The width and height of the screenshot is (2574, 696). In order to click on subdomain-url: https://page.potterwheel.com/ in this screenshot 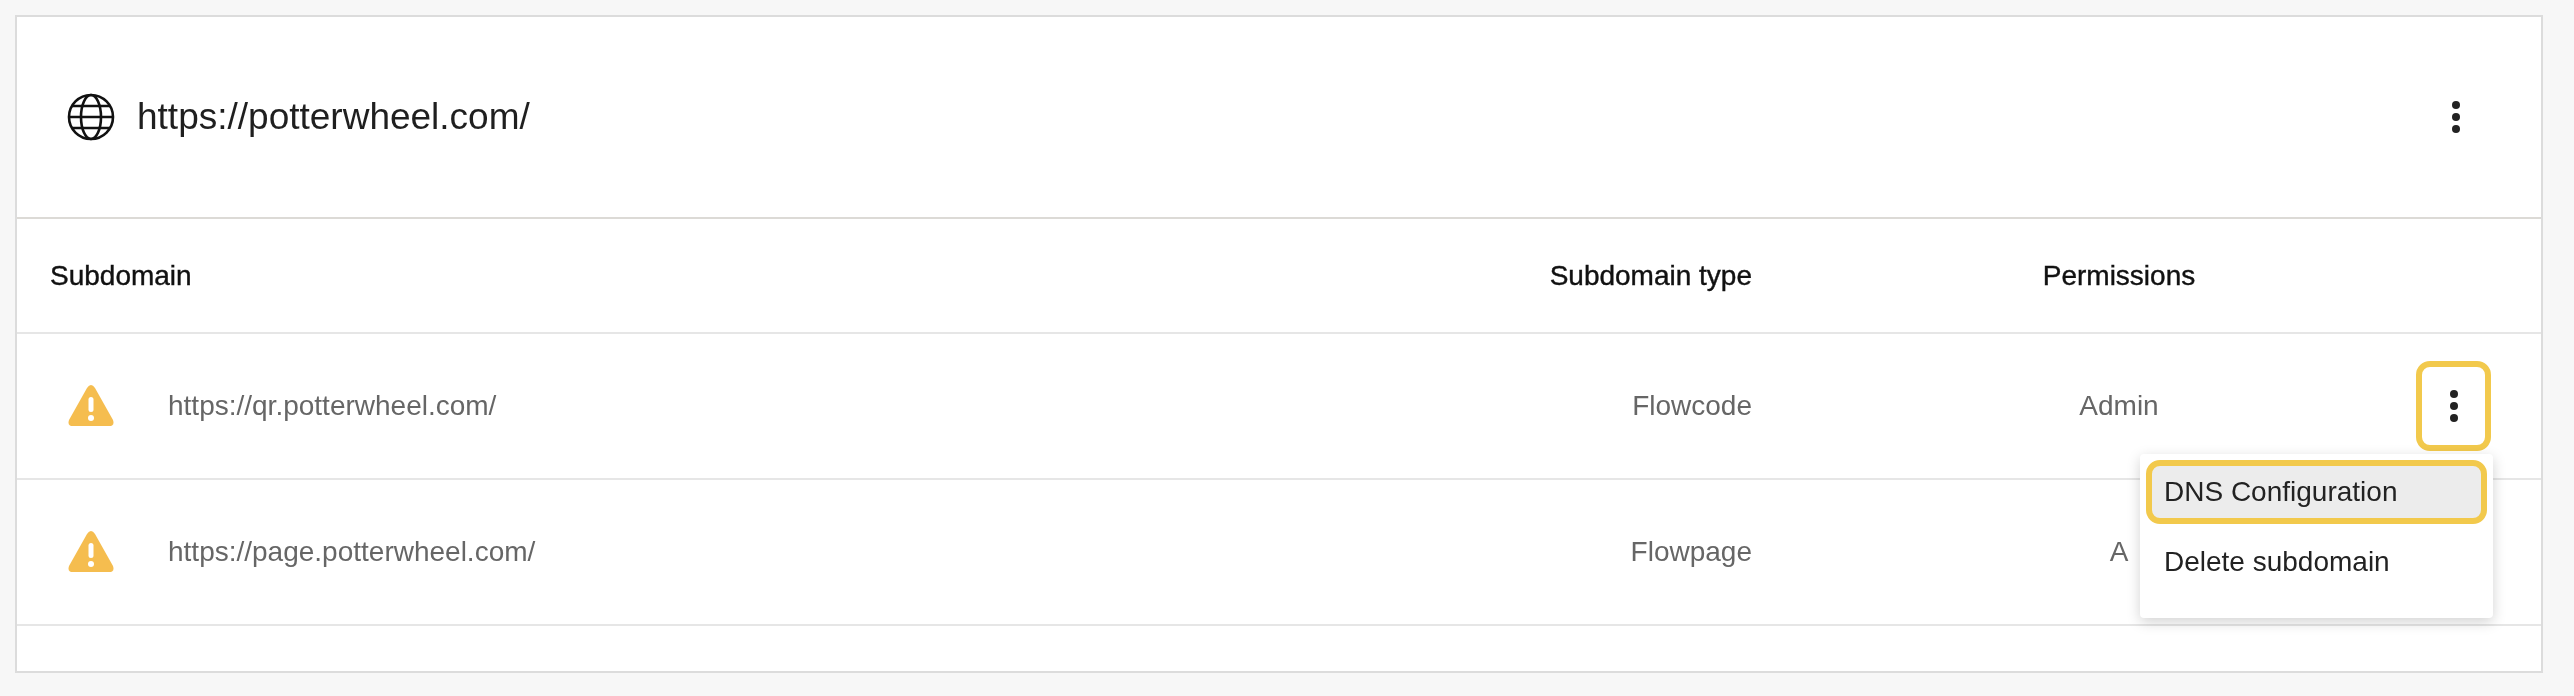, I will do `click(352, 552)`.